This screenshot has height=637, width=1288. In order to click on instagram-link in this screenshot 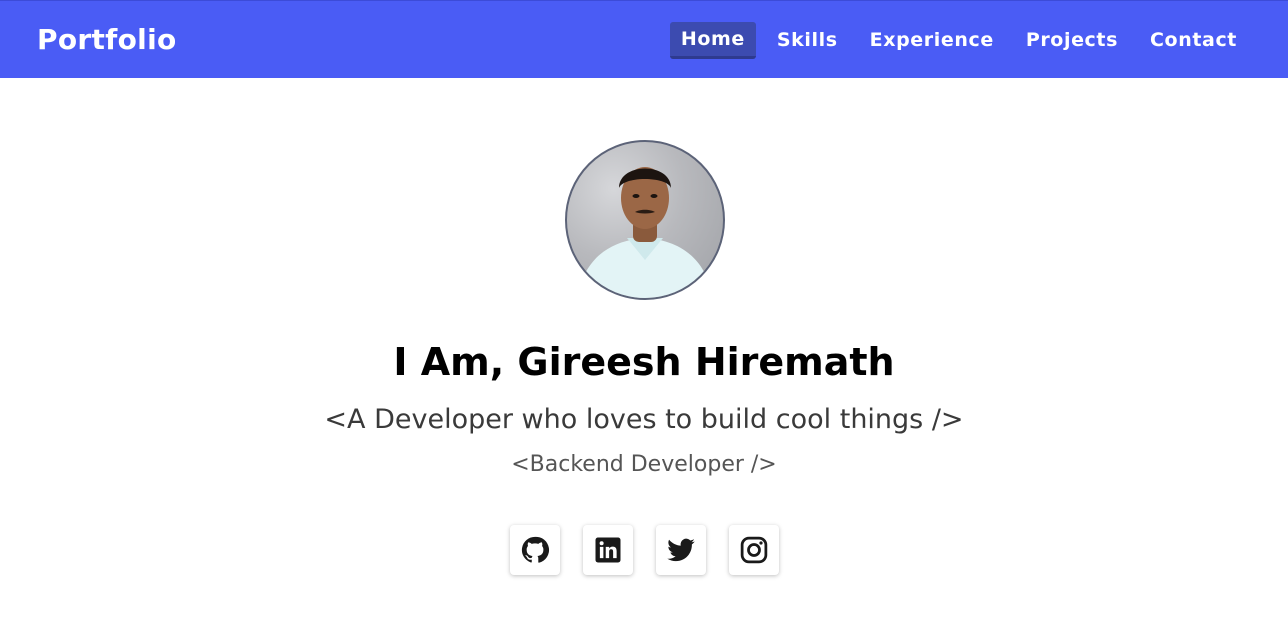, I will do `click(754, 550)`.